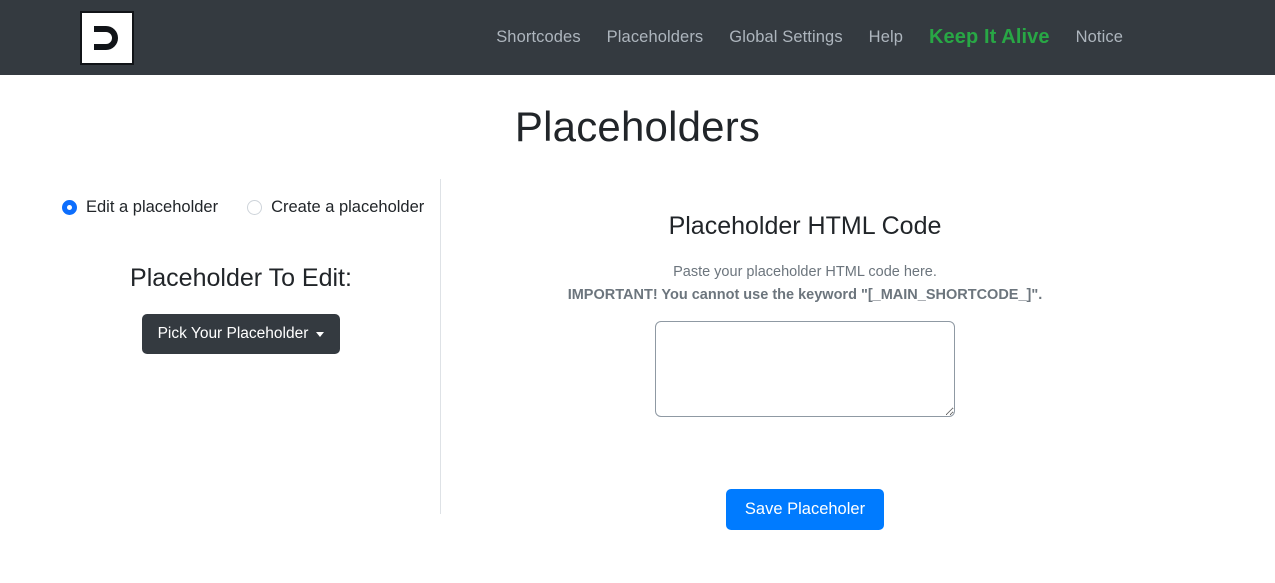  What do you see at coordinates (637, 126) in the screenshot?
I see `page-title: Placeholders` at bounding box center [637, 126].